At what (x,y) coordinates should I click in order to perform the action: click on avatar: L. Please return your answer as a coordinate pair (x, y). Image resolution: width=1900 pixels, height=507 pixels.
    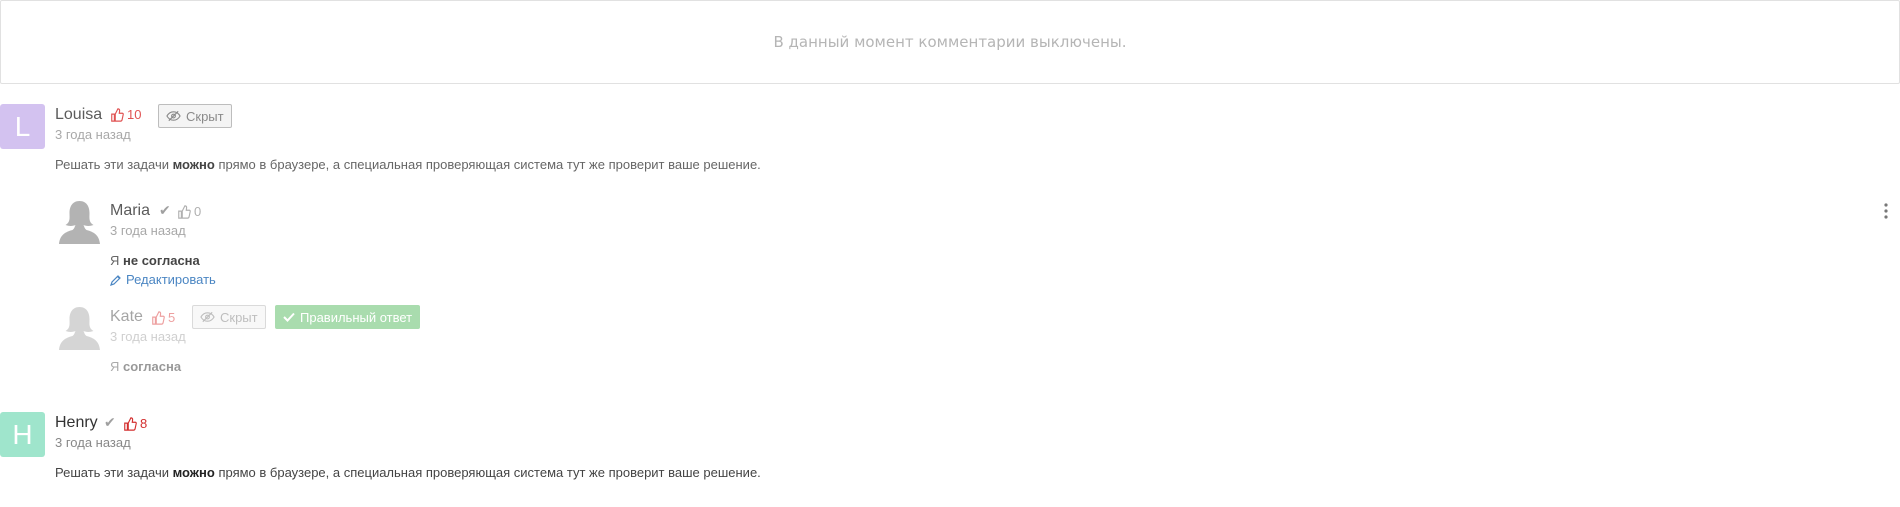
    Looking at the image, I should click on (22, 126).